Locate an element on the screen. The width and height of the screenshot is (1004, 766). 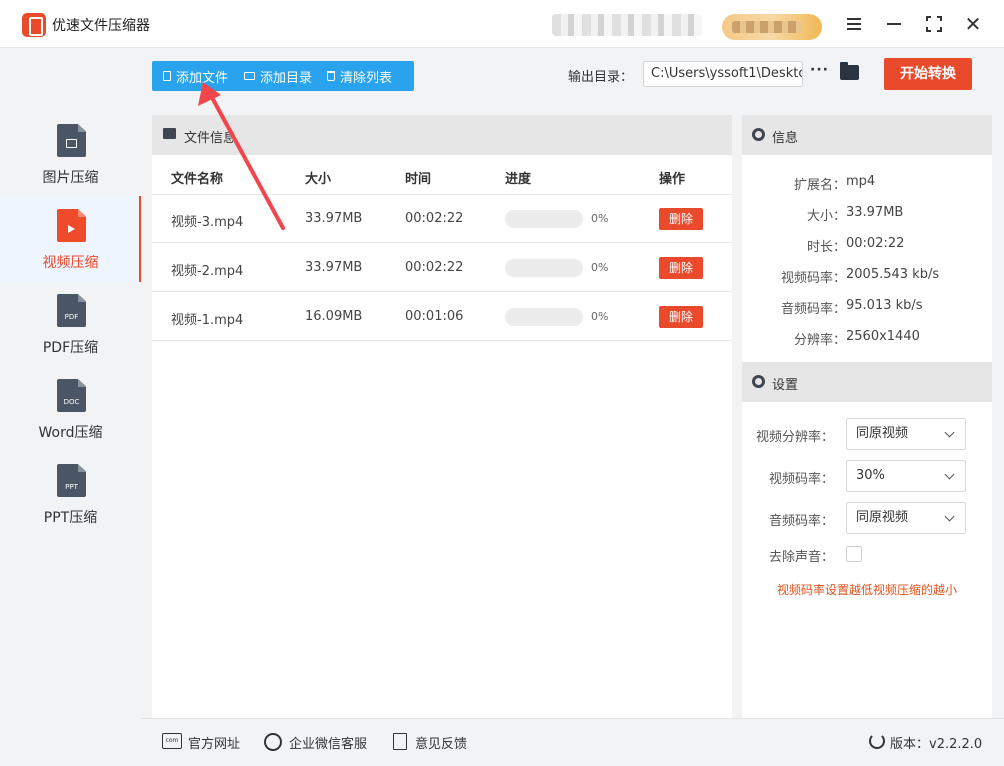
title-bar: 优速文件压缩器 ✕ is located at coordinates (502, 24).